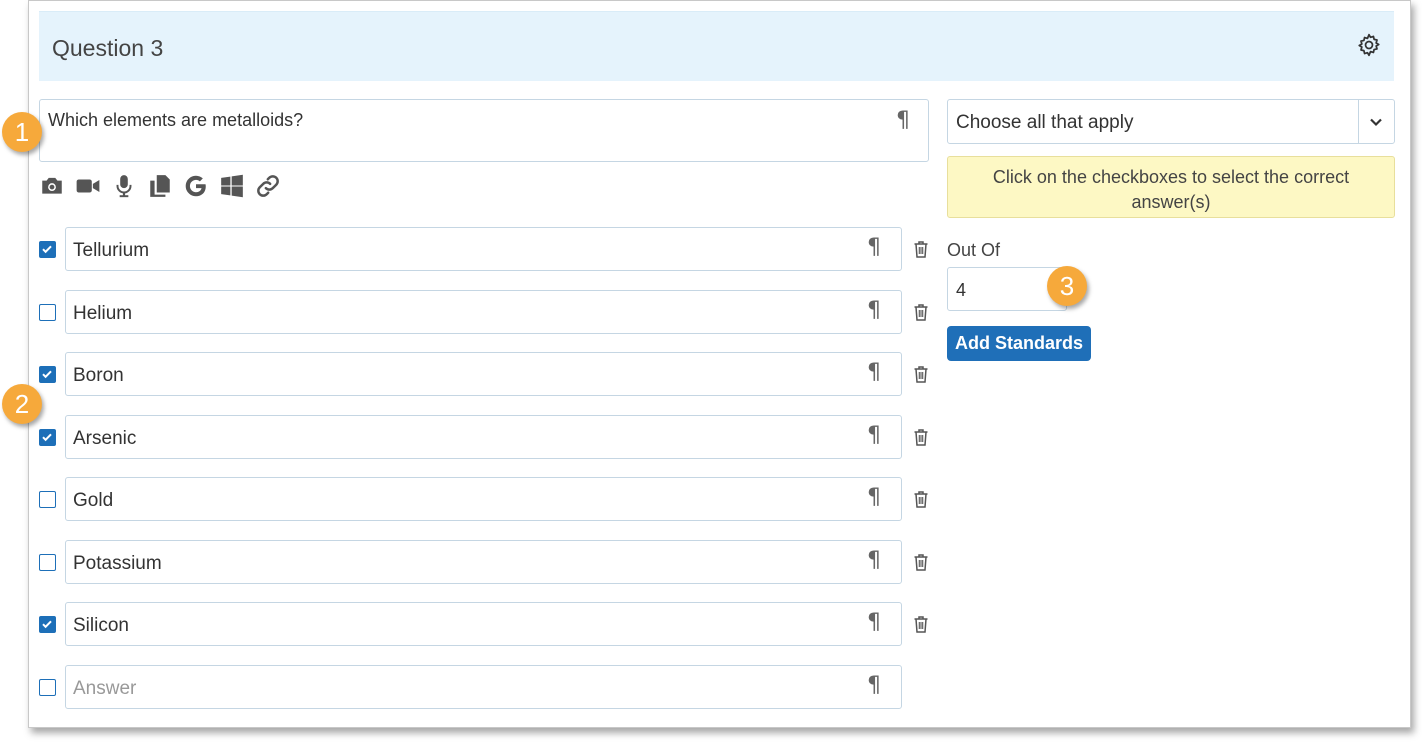 The width and height of the screenshot is (1422, 743). What do you see at coordinates (1019, 343) in the screenshot?
I see `add-standards-button: Add Standards` at bounding box center [1019, 343].